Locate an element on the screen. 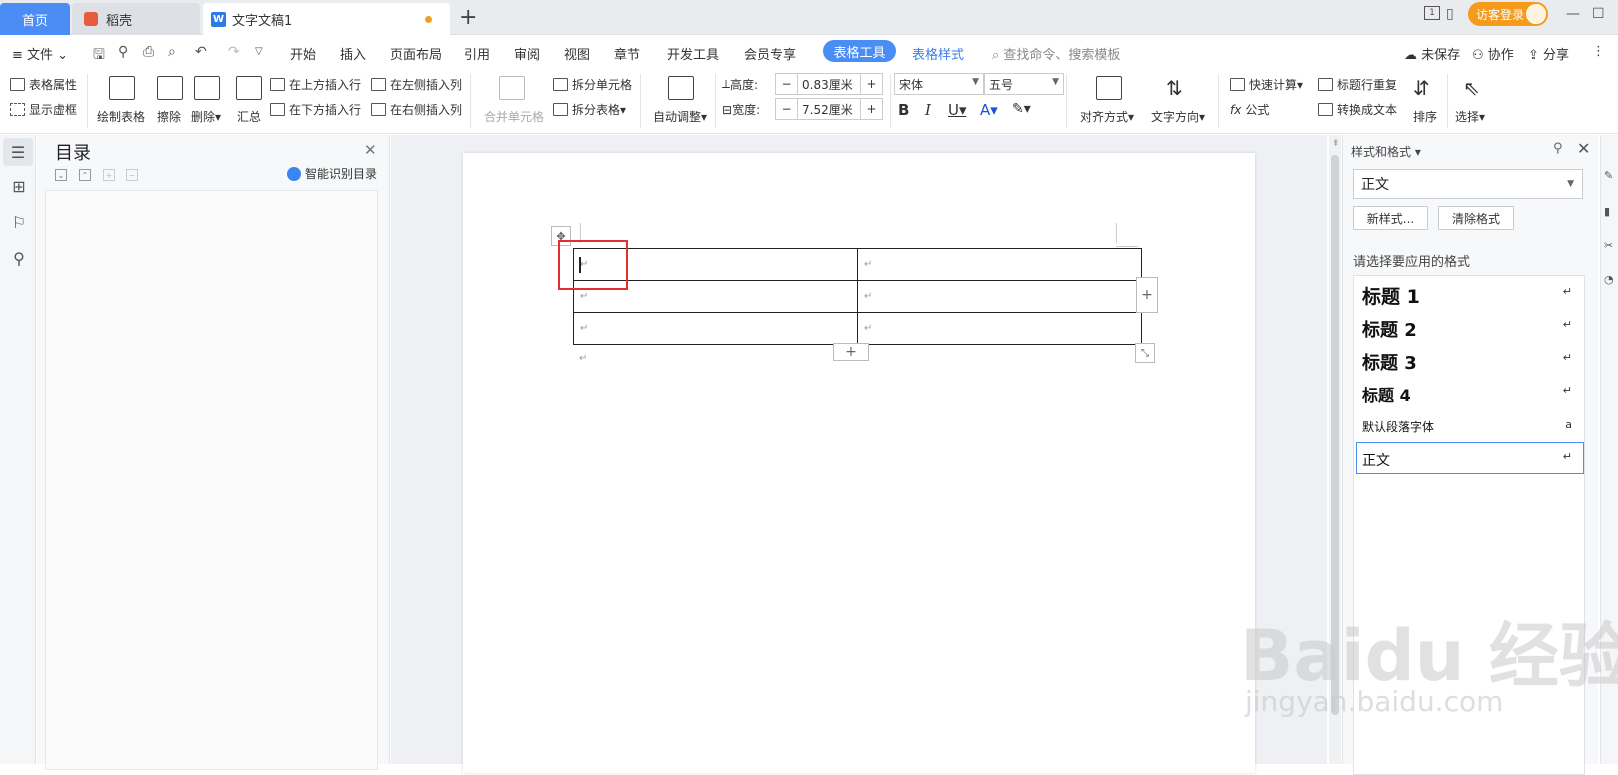 The width and height of the screenshot is (1618, 775). split-cell-button: 拆分单元格 is located at coordinates (592, 84).